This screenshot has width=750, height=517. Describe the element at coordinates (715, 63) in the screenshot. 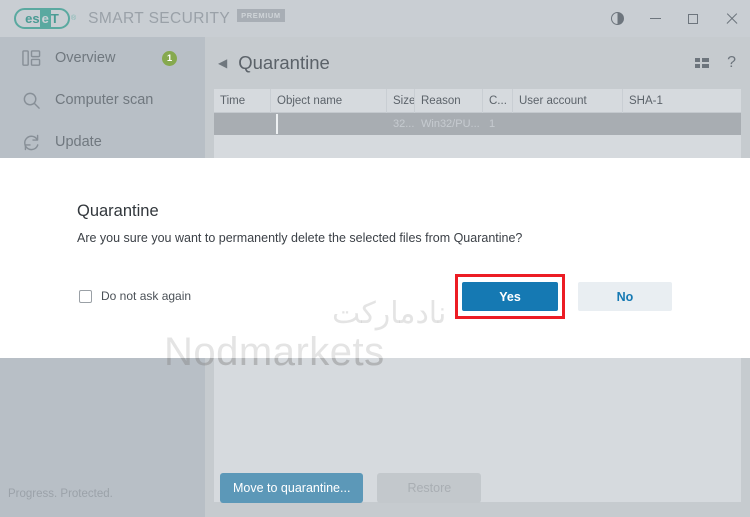

I see `header-tool-buttons: ?` at that location.